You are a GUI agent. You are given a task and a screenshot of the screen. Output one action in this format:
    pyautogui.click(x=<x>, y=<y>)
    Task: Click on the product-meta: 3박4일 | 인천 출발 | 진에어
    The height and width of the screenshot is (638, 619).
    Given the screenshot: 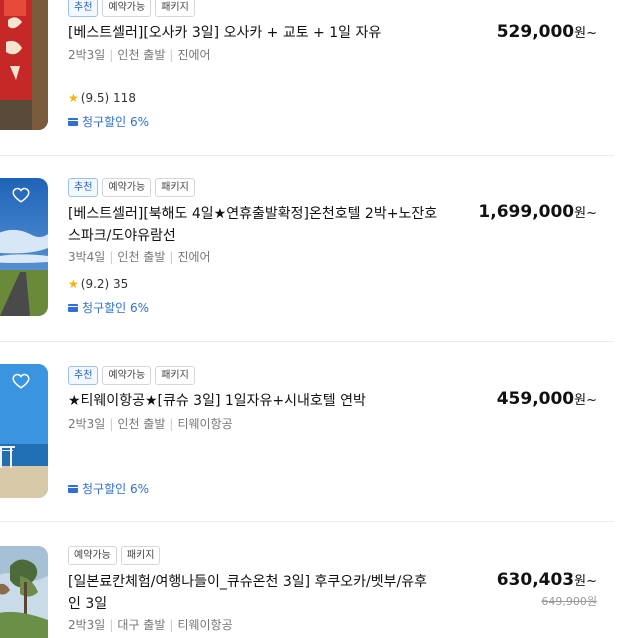 What is the action you would take?
    pyautogui.click(x=139, y=257)
    